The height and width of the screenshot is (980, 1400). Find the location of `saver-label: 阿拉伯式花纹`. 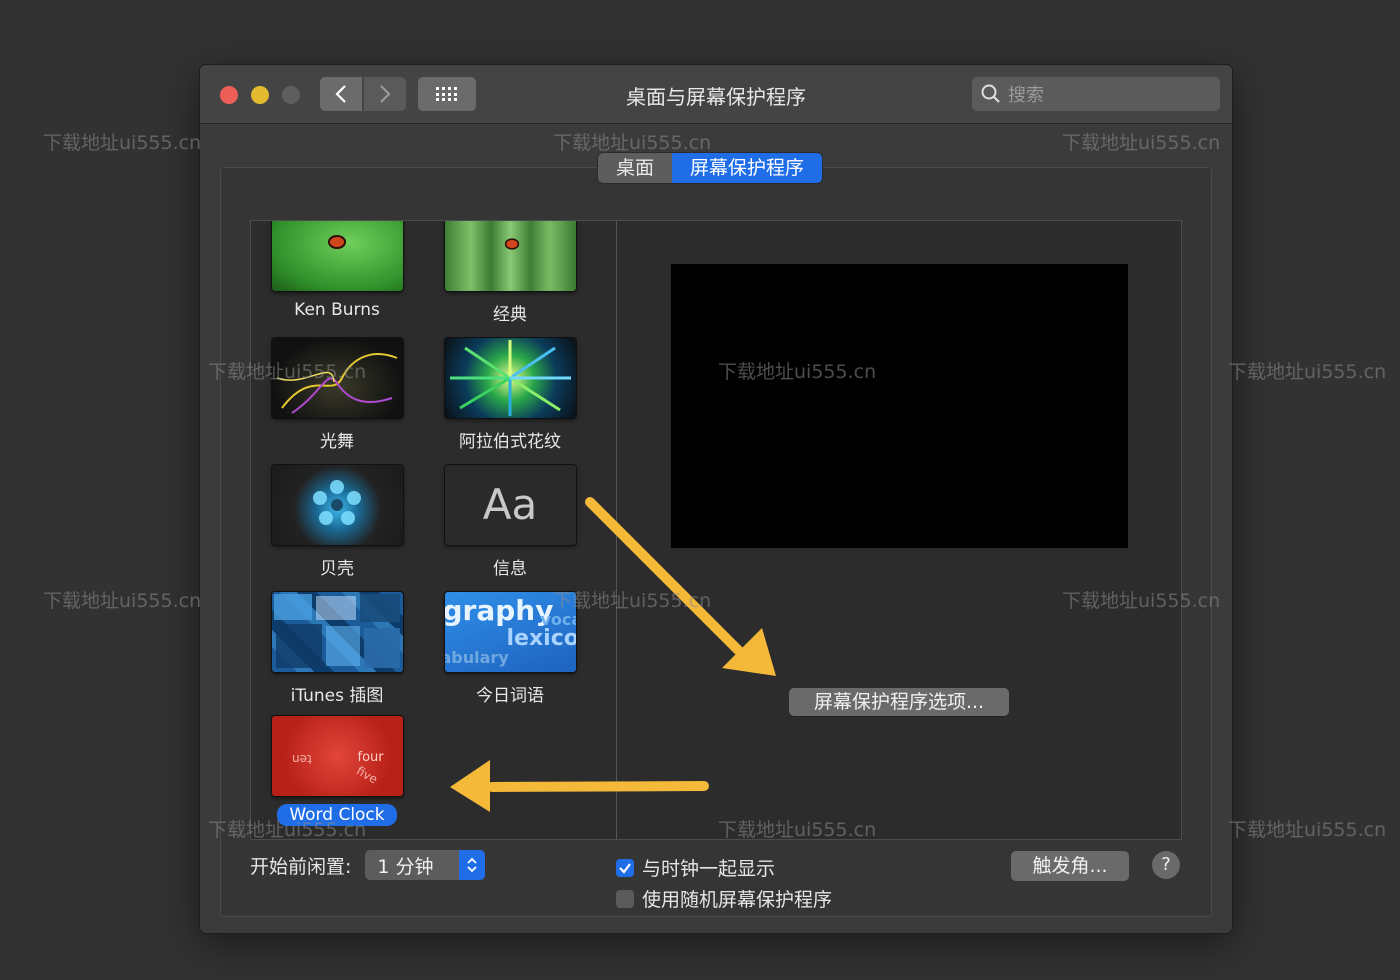

saver-label: 阿拉伯式花纹 is located at coordinates (510, 442).